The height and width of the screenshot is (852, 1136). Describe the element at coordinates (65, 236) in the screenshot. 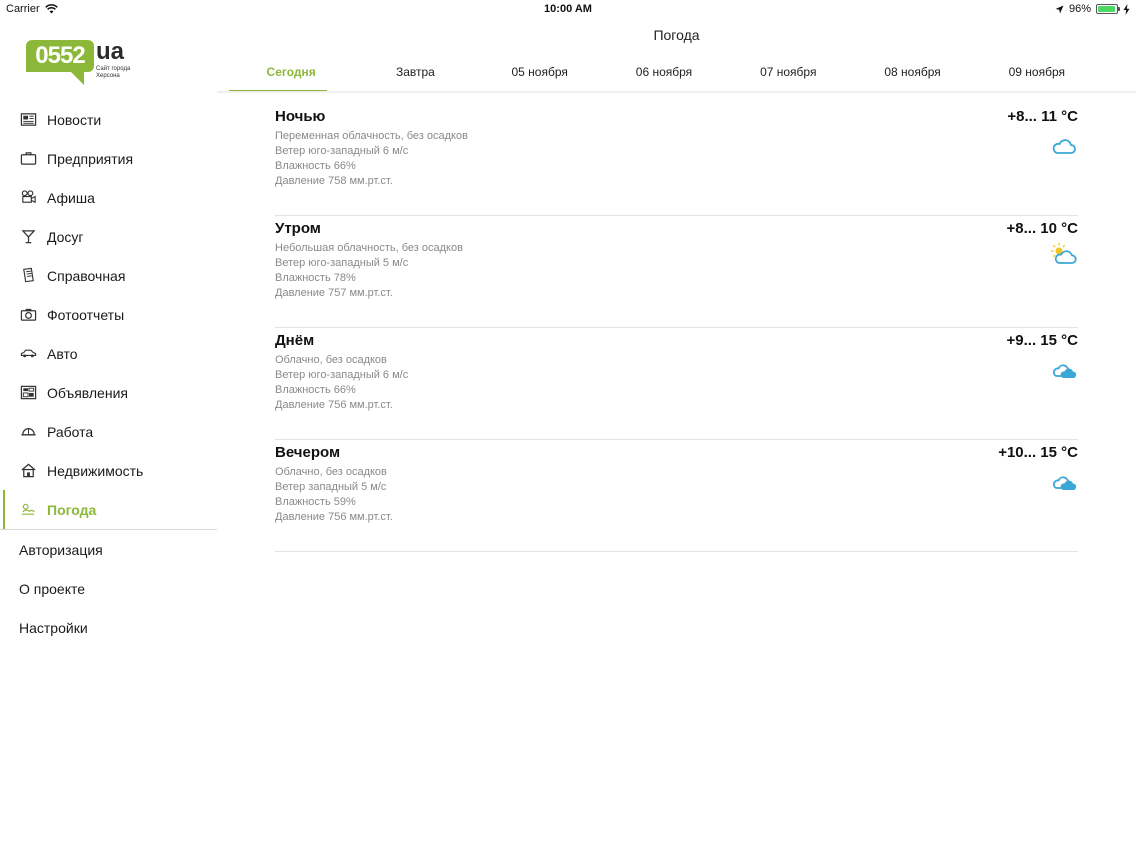

I see `sidebar-item-label: Досуг` at that location.